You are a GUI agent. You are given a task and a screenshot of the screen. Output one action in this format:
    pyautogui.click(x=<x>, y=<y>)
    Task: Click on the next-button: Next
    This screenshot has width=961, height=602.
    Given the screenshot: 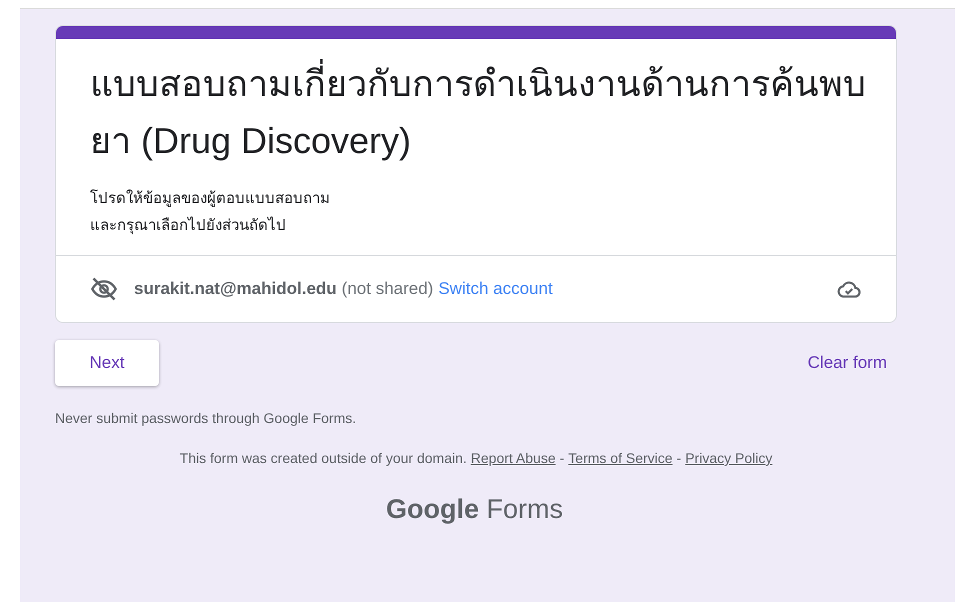 What is the action you would take?
    pyautogui.click(x=107, y=363)
    